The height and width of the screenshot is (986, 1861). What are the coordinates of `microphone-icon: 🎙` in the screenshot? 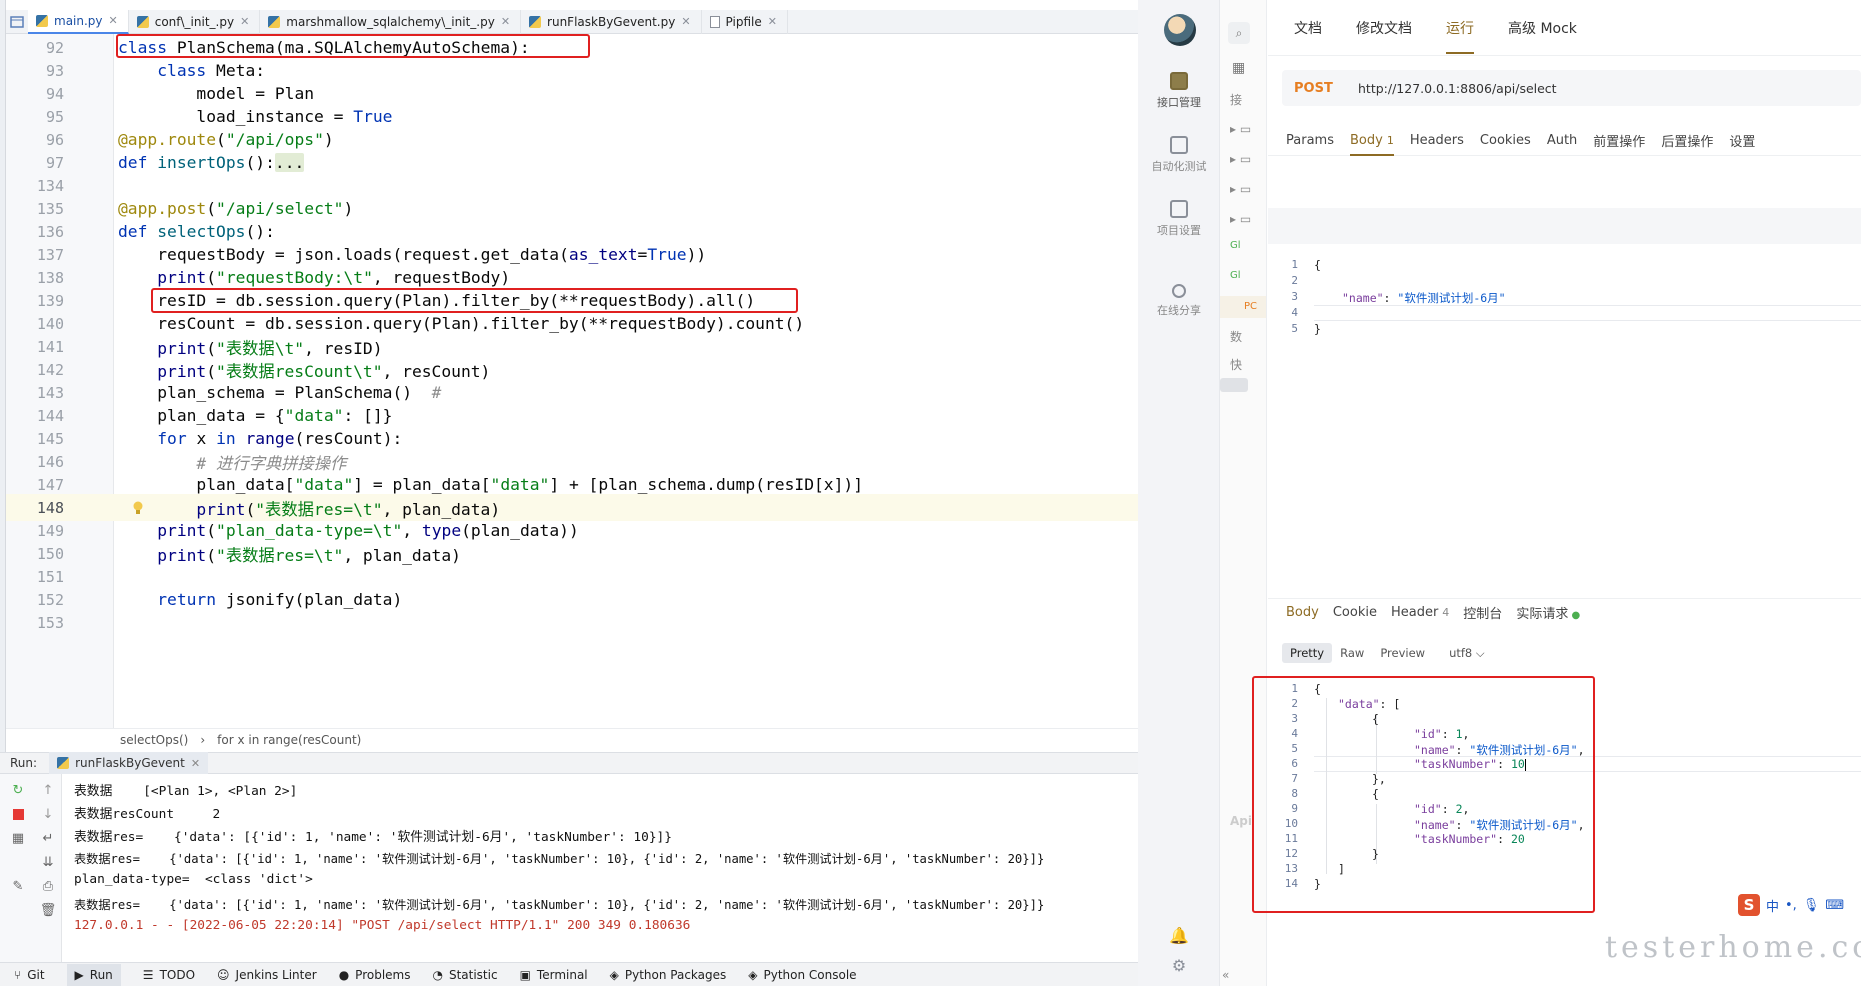 It's located at (1811, 905).